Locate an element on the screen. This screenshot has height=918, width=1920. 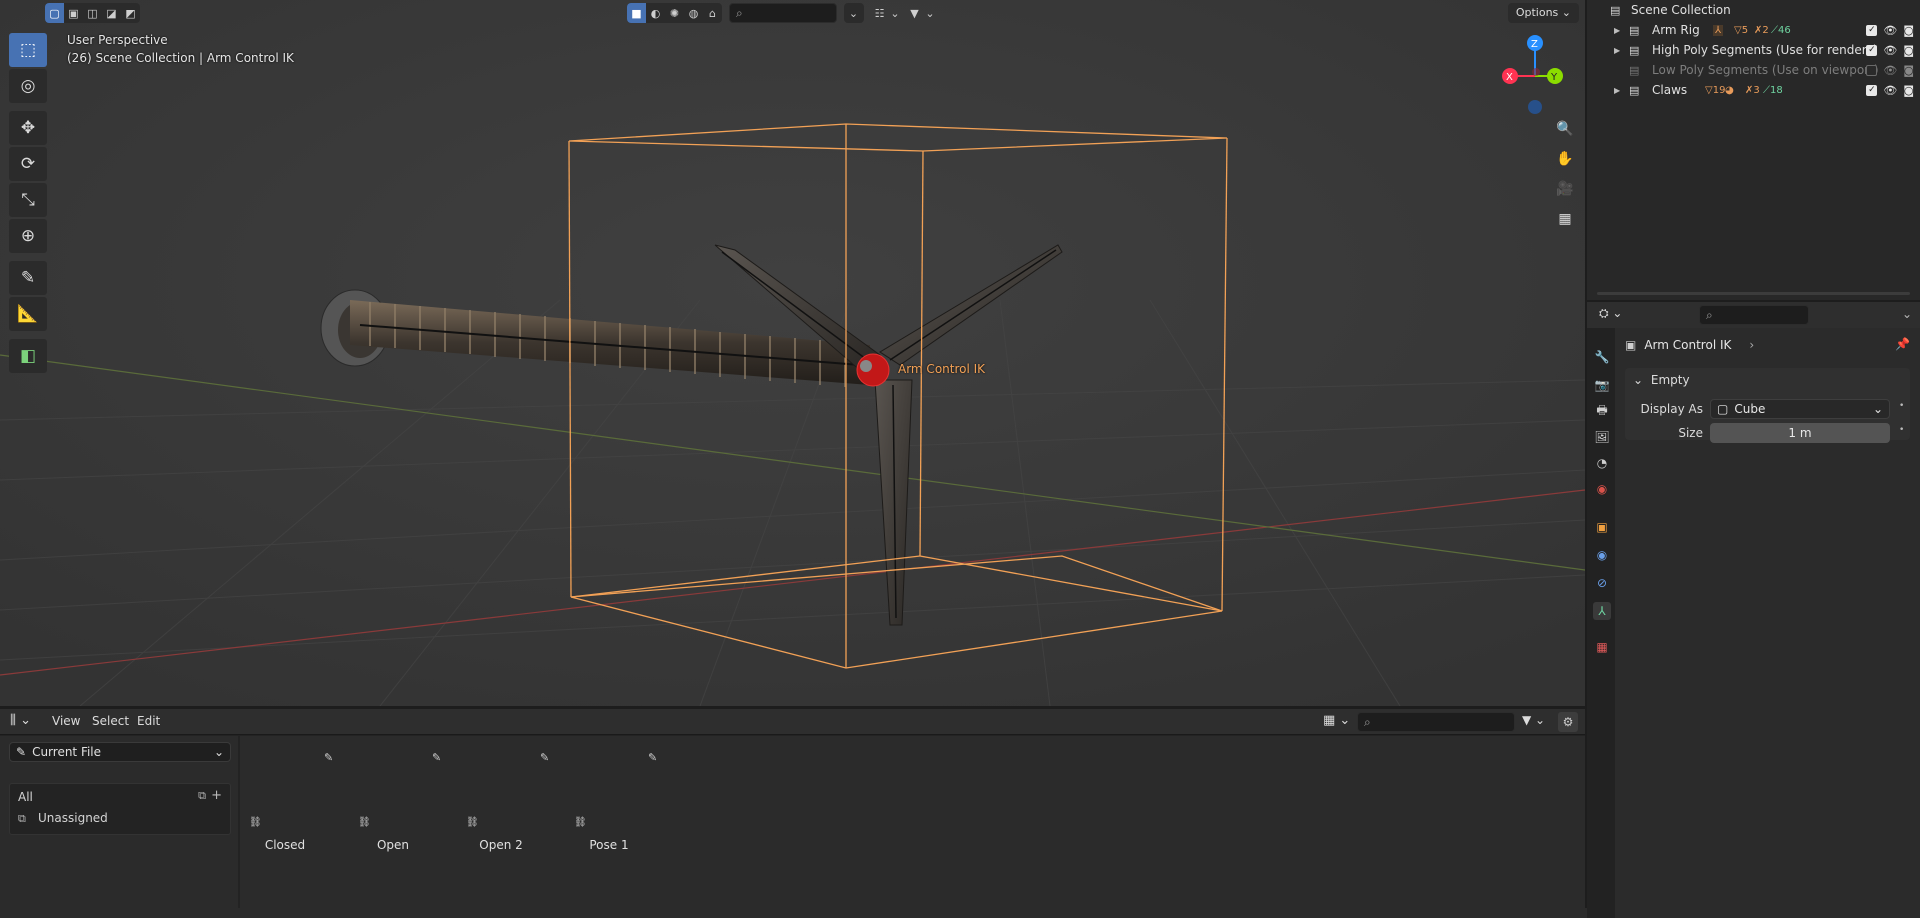
add-cube-tool: ◧ is located at coordinates (28, 356).